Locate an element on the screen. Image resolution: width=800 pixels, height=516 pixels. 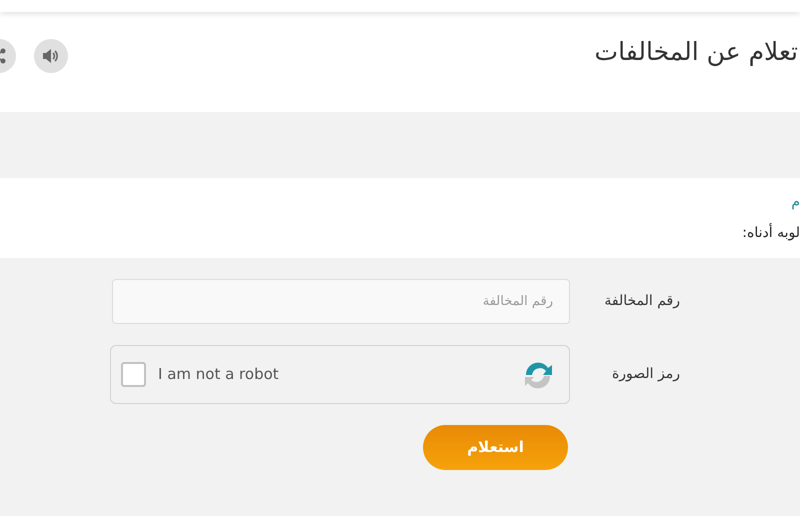
intro-link: م is located at coordinates (795, 202).